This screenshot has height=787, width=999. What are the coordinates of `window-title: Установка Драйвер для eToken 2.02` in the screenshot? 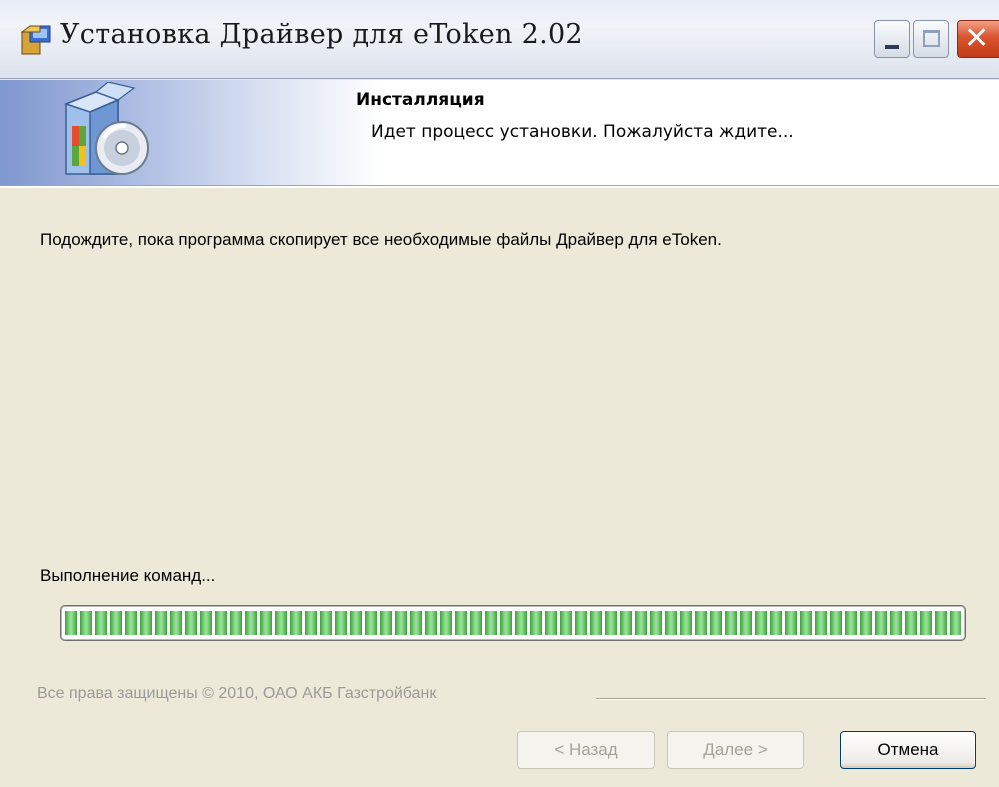 It's located at (321, 34).